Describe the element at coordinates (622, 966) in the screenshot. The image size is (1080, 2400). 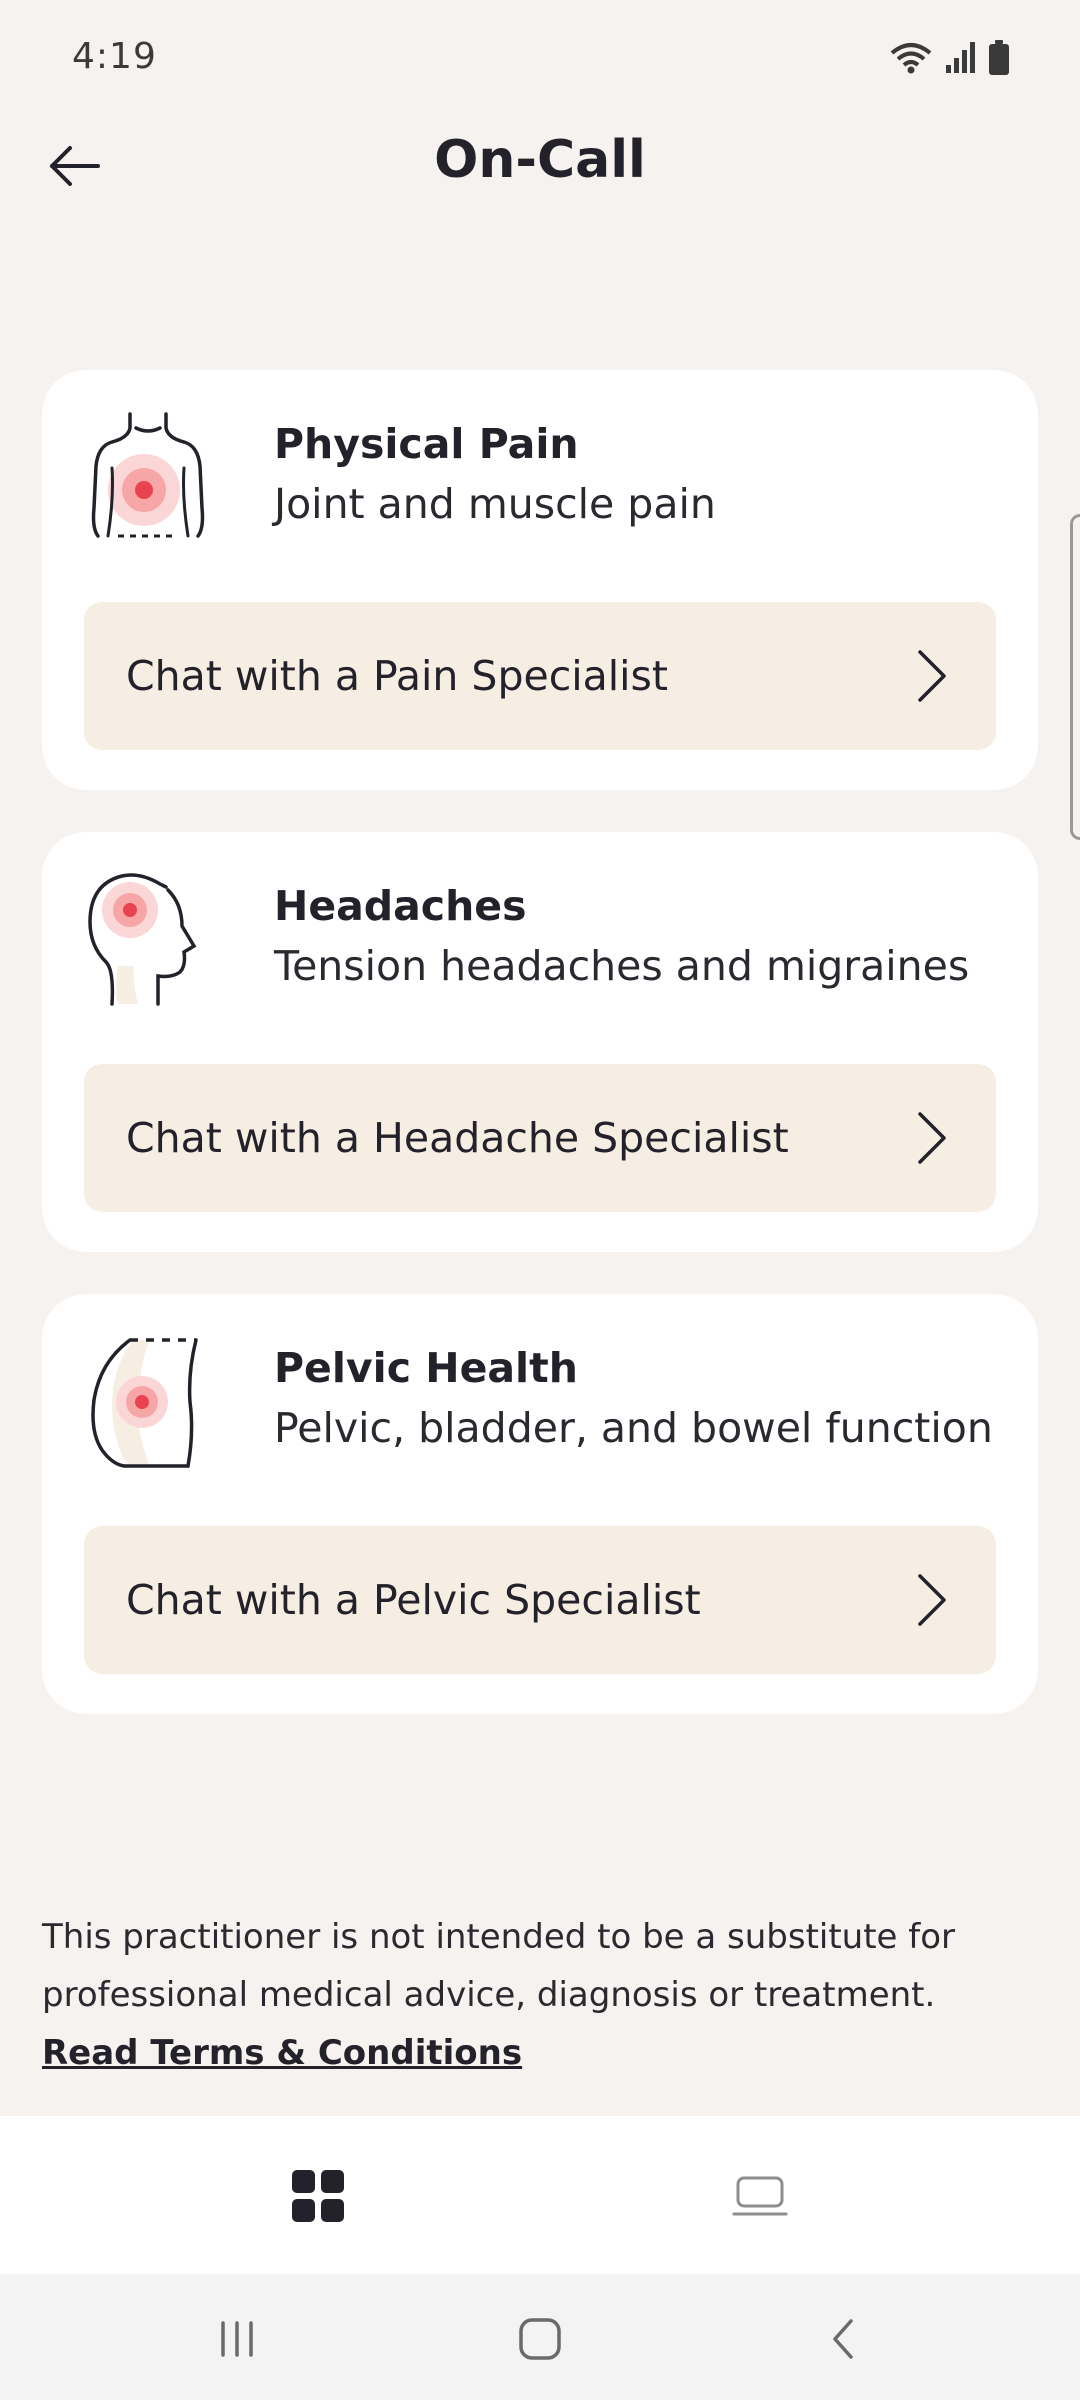
I see `card-subtitle: Tension headaches and migraines` at that location.